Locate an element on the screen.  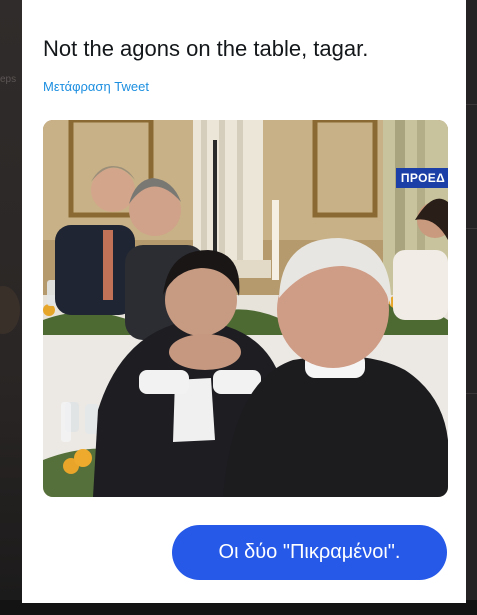
translate-tweet-link: Μετάφραση Tweet is located at coordinates (96, 87).